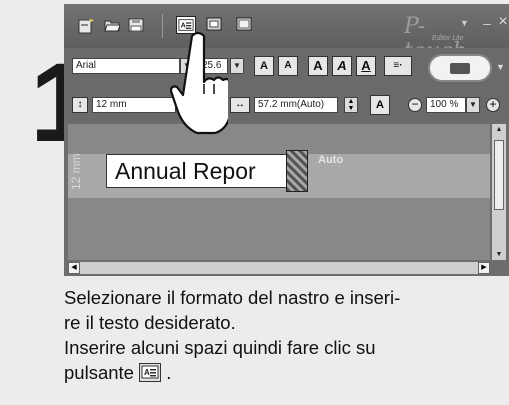 The height and width of the screenshot is (405, 509). I want to click on instruction-line-4: pulsante A ., so click(286, 372).